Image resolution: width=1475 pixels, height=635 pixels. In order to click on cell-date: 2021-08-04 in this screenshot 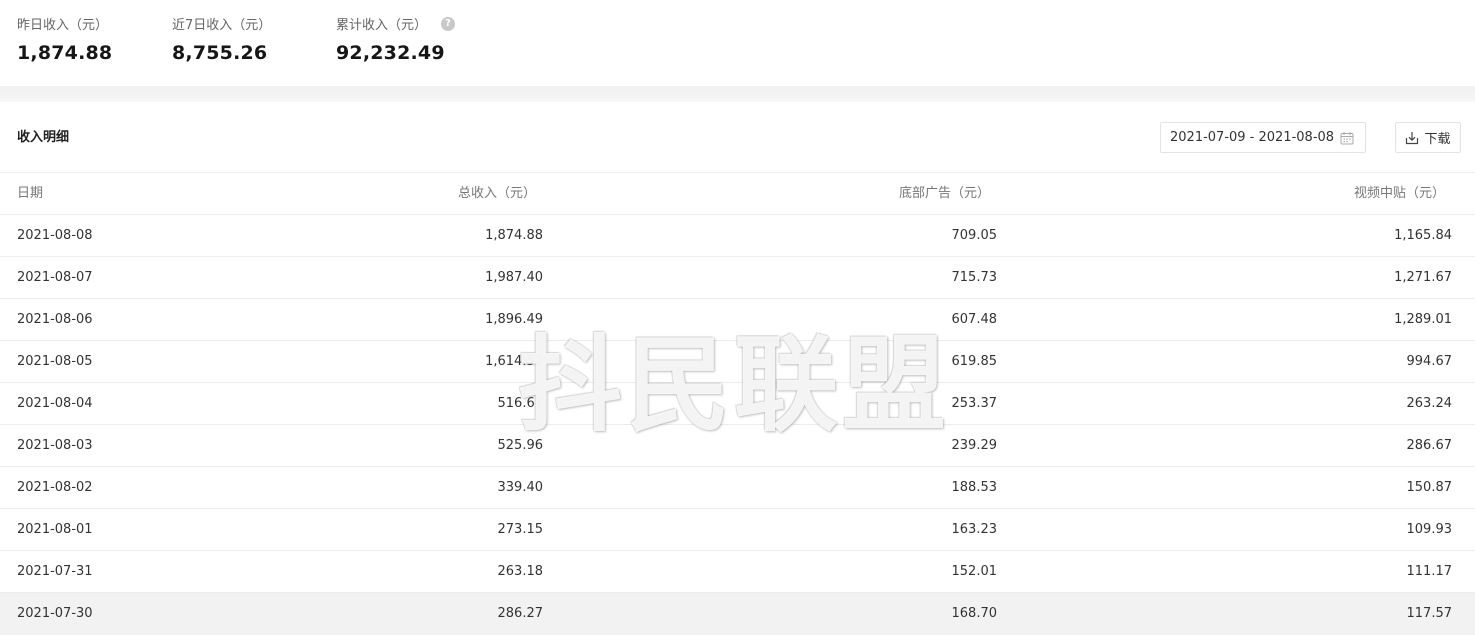, I will do `click(55, 403)`.